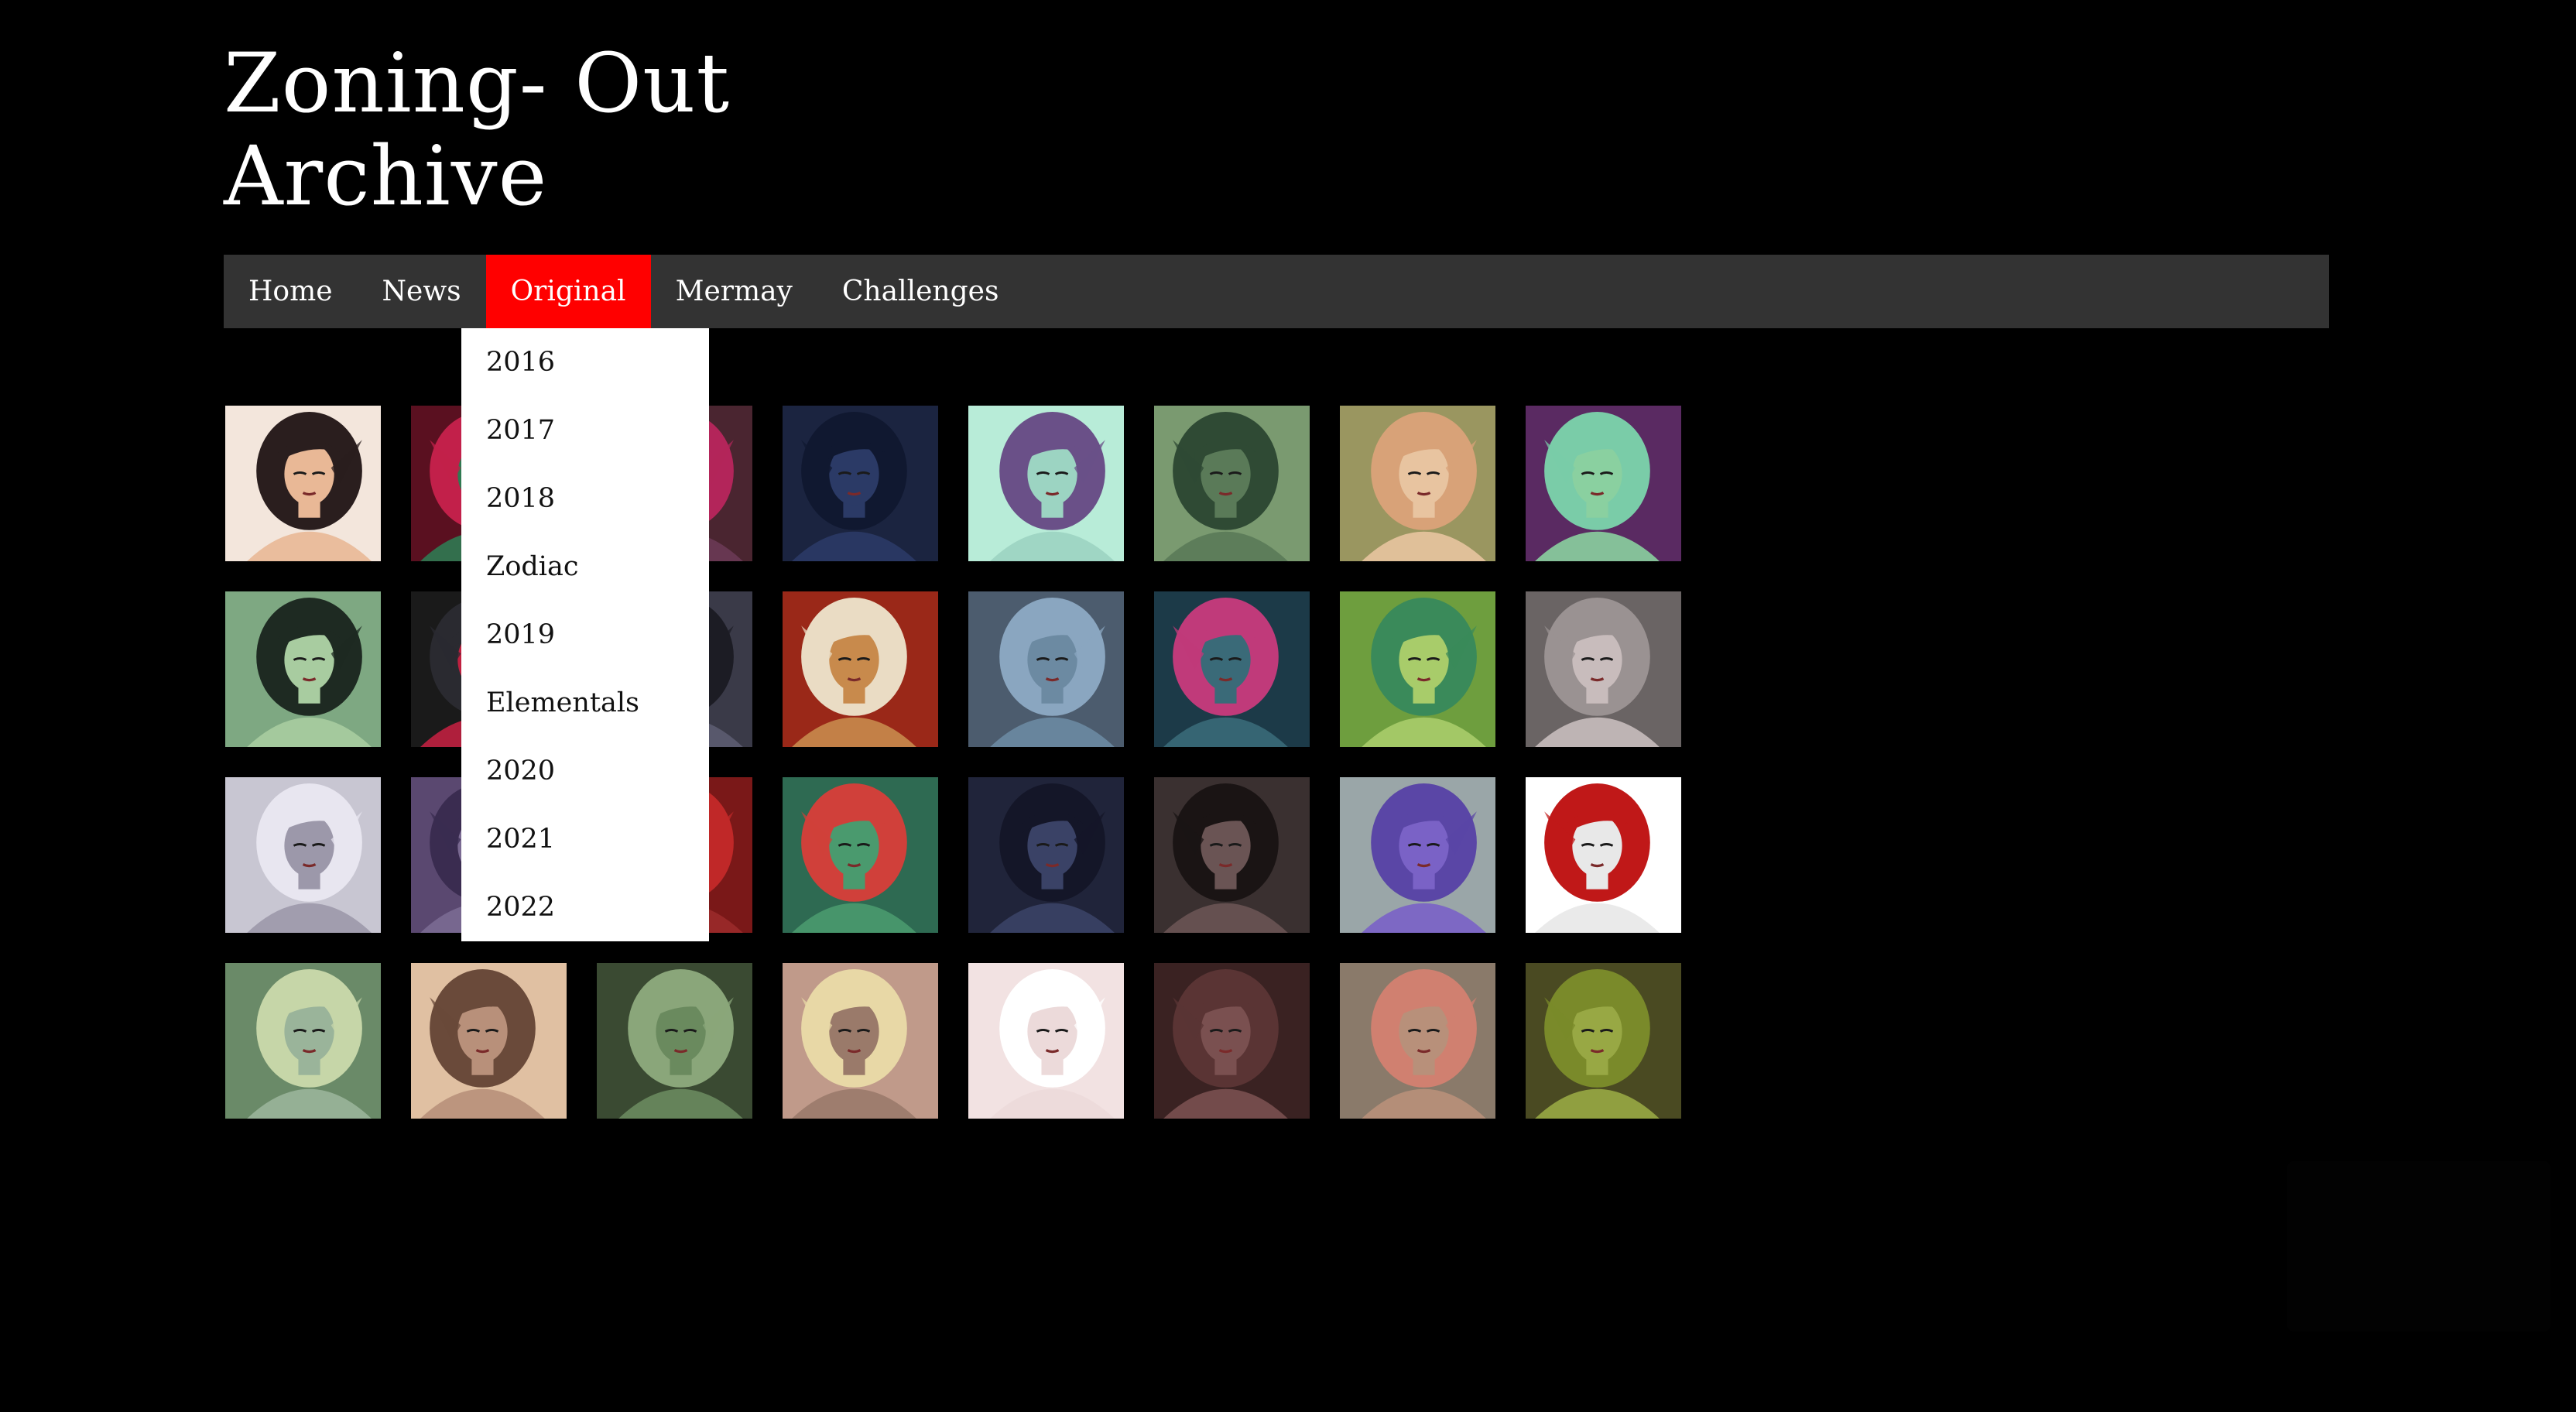  What do you see at coordinates (585, 379) in the screenshot?
I see `dropdown-item-2016: 2016` at bounding box center [585, 379].